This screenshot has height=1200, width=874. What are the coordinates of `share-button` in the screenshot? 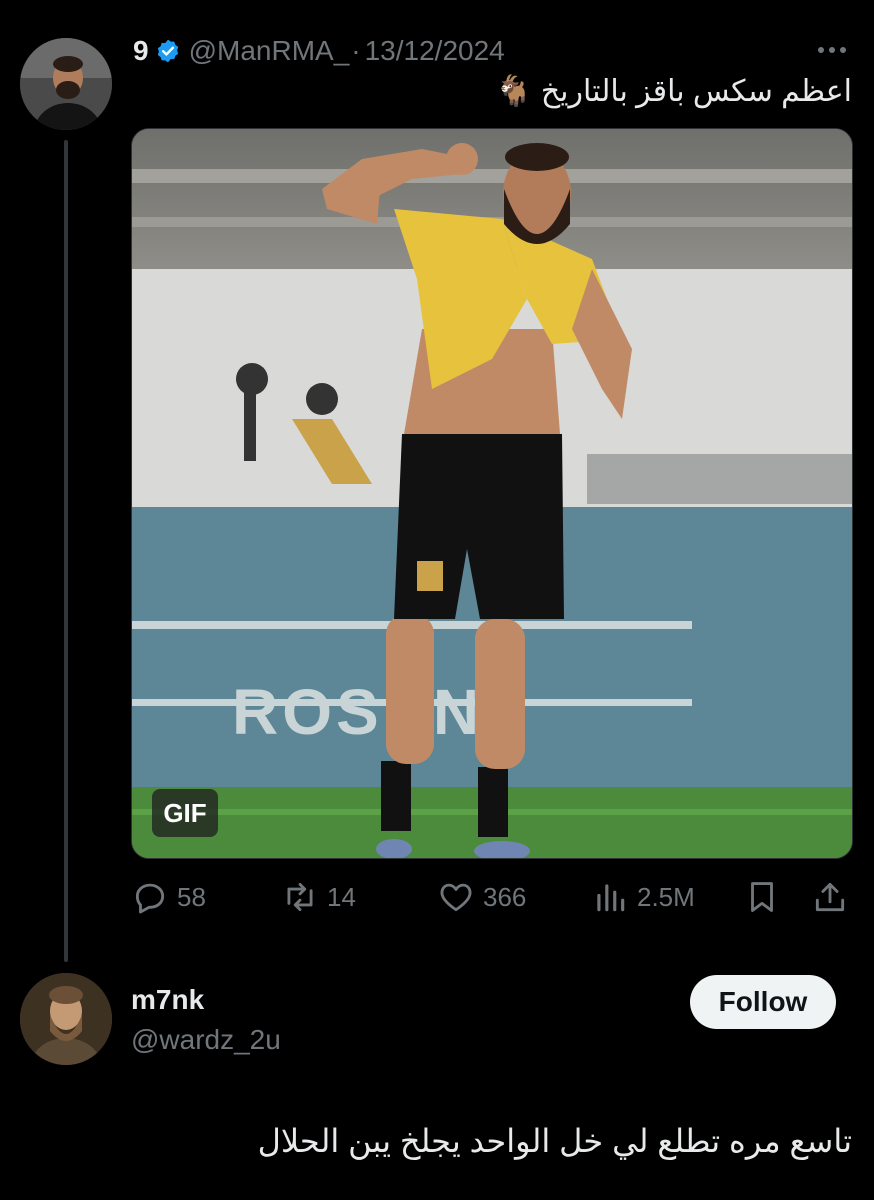 It's located at (834, 897).